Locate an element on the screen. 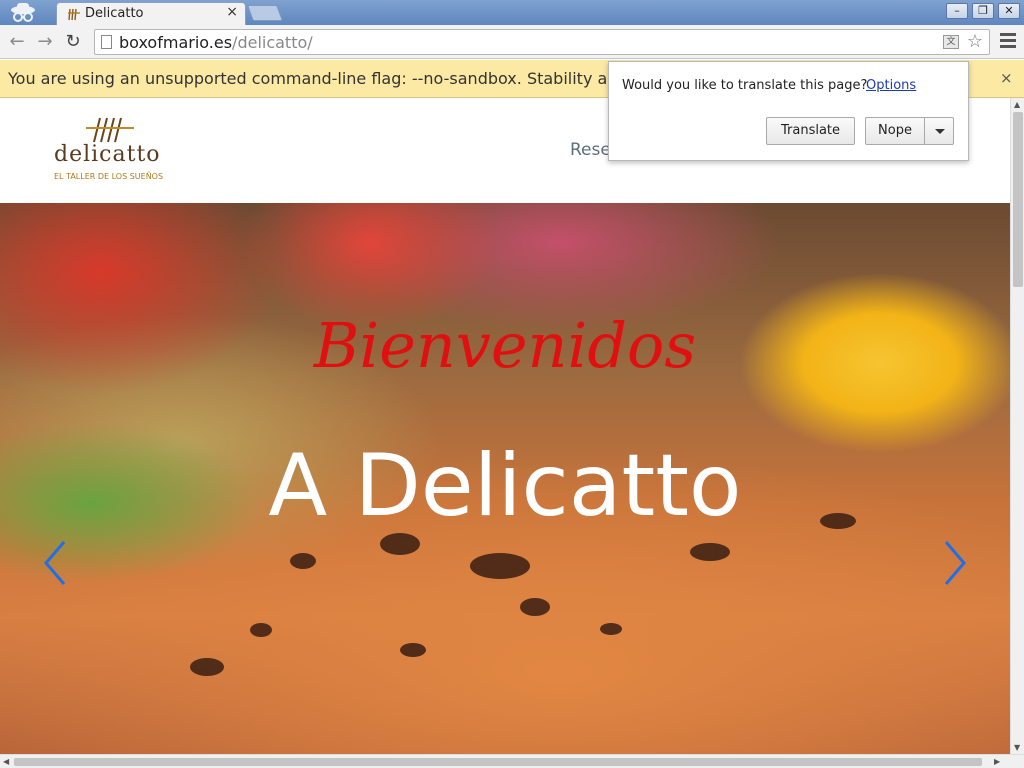  tab-delicatto: Delicatto × is located at coordinates (151, 13).